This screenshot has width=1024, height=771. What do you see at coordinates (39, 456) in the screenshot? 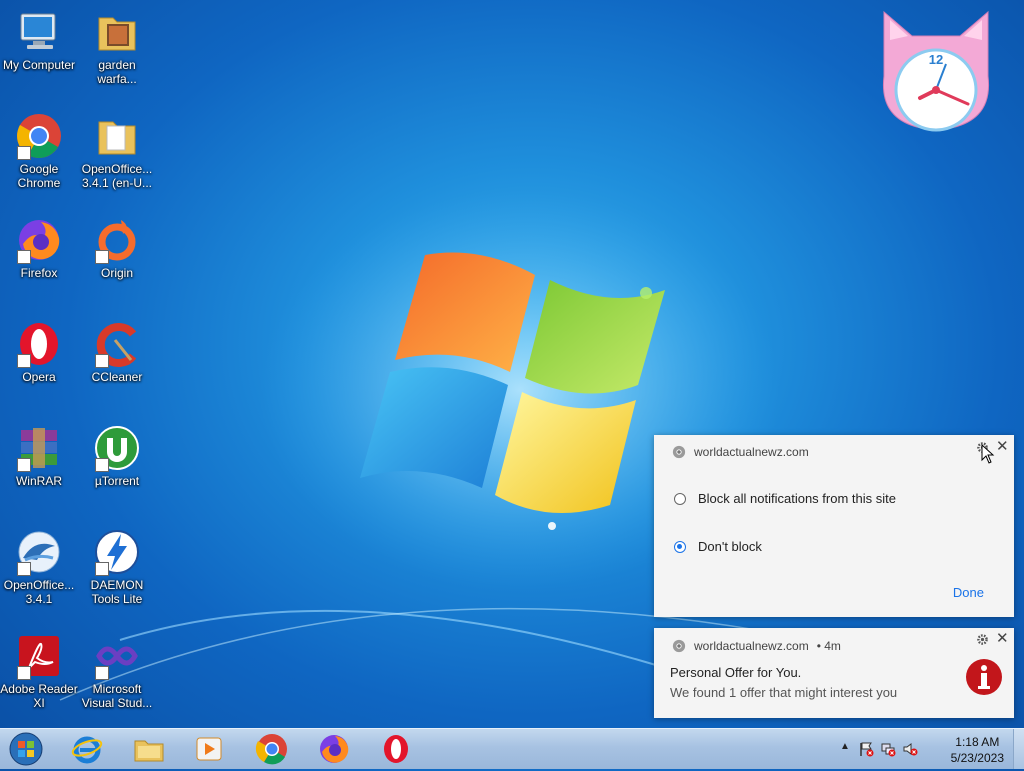
I see `desktop-icon-winrar: WinRAR` at bounding box center [39, 456].